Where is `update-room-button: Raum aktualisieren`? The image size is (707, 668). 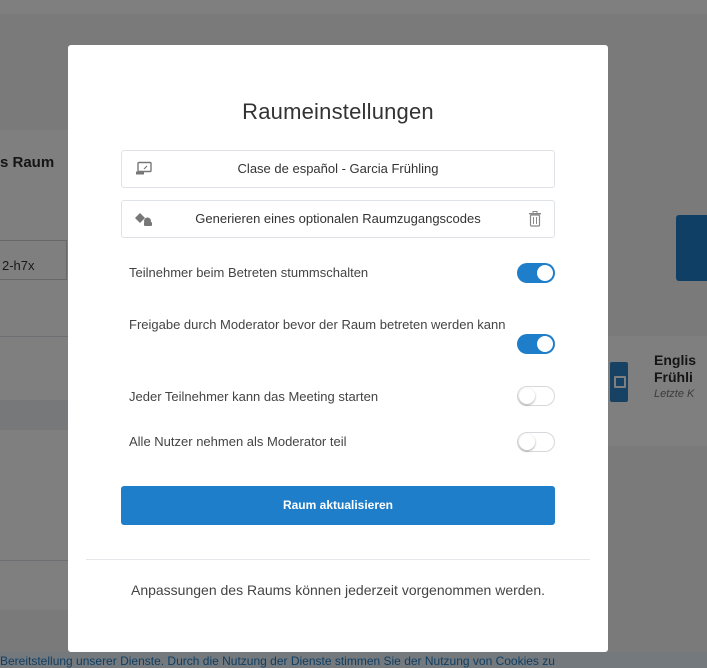
update-room-button: Raum aktualisieren is located at coordinates (338, 505).